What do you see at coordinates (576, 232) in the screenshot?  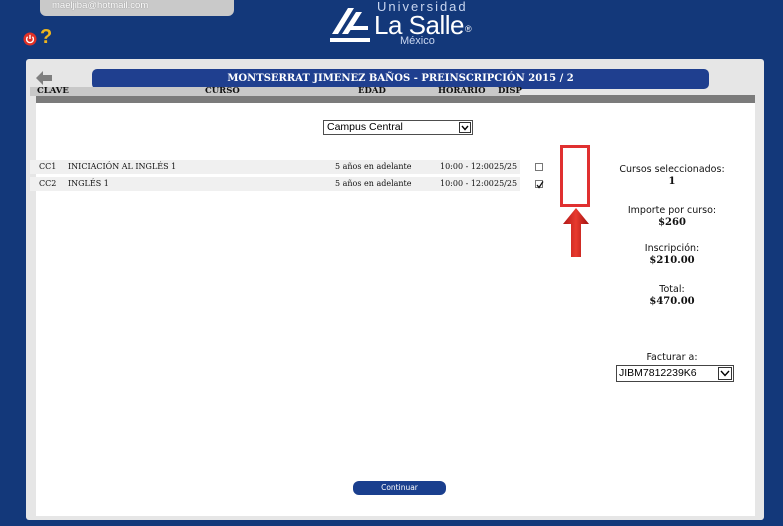 I see `red-up-arrow-icon` at bounding box center [576, 232].